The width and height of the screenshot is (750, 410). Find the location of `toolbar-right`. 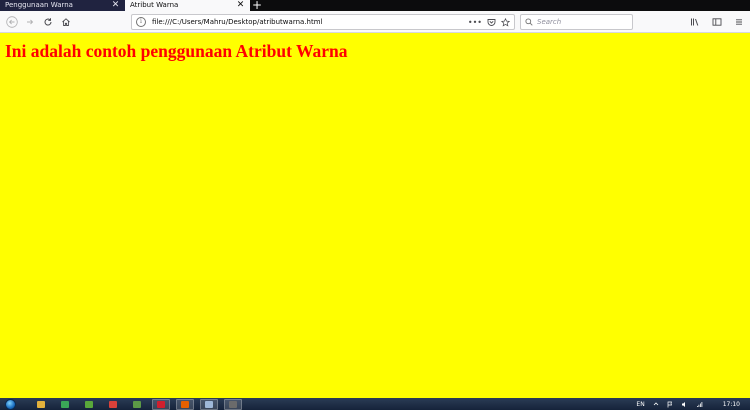

toolbar-right is located at coordinates (718, 22).